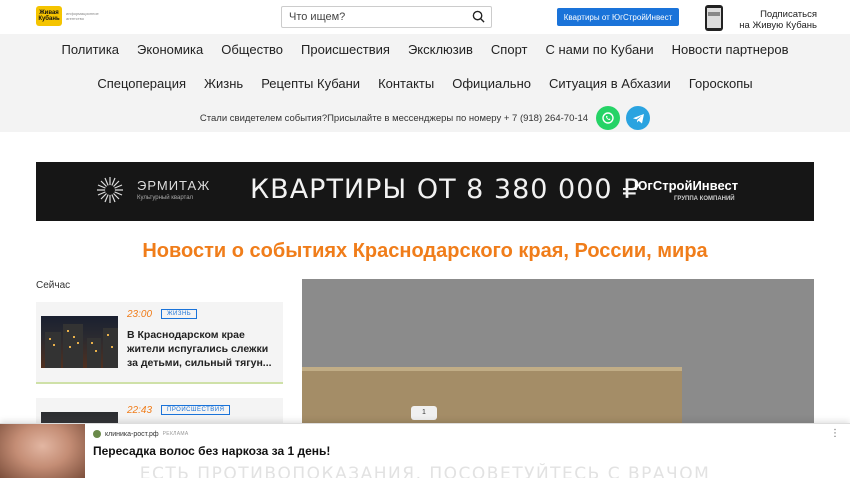 The height and width of the screenshot is (478, 850). I want to click on nav-item-abkhazia: Ситуация в Абхазии, so click(610, 83).